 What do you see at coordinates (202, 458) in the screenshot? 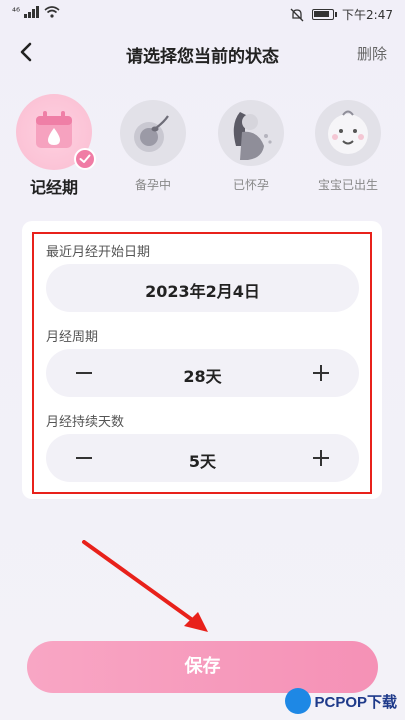
I see `period-duration-stepper: 5天` at bounding box center [202, 458].